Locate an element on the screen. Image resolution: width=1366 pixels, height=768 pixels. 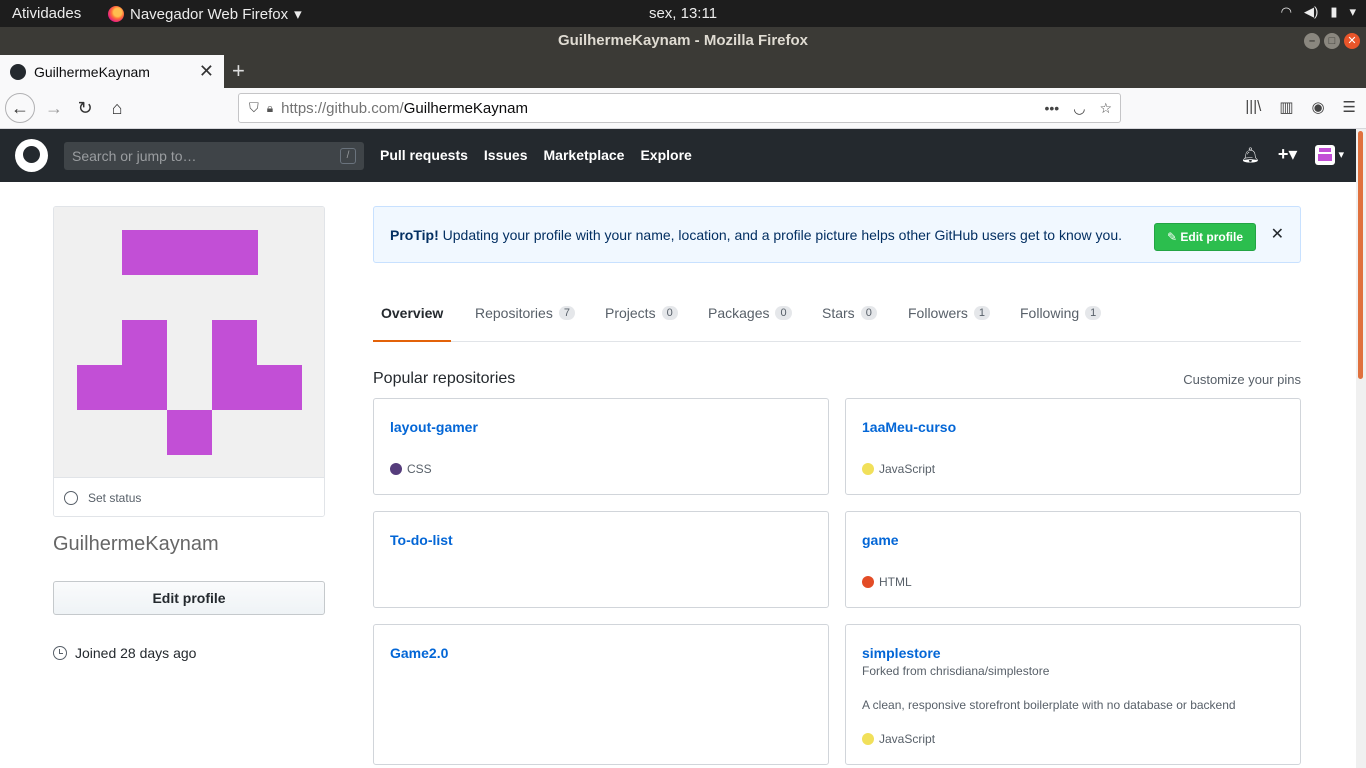
window-title-bar: GuilhermeKaynam - Mozilla Firefox – □ ✕ is located at coordinates (683, 41).